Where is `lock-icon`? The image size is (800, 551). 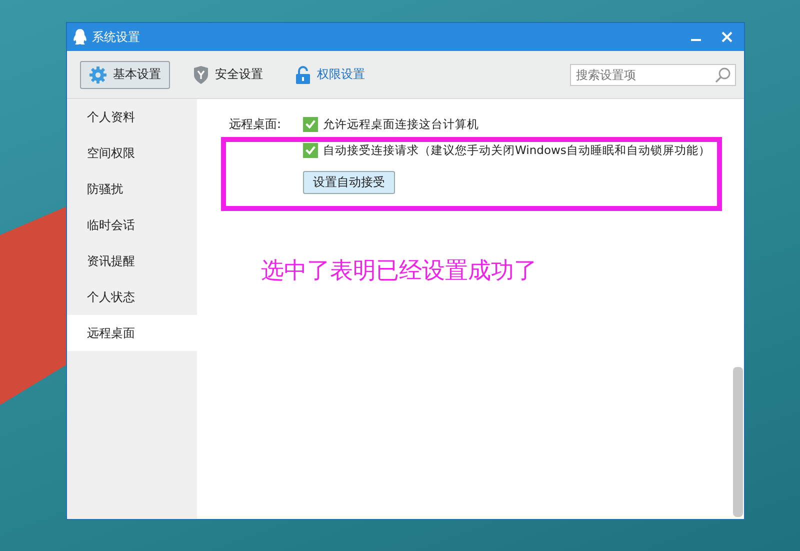 lock-icon is located at coordinates (303, 75).